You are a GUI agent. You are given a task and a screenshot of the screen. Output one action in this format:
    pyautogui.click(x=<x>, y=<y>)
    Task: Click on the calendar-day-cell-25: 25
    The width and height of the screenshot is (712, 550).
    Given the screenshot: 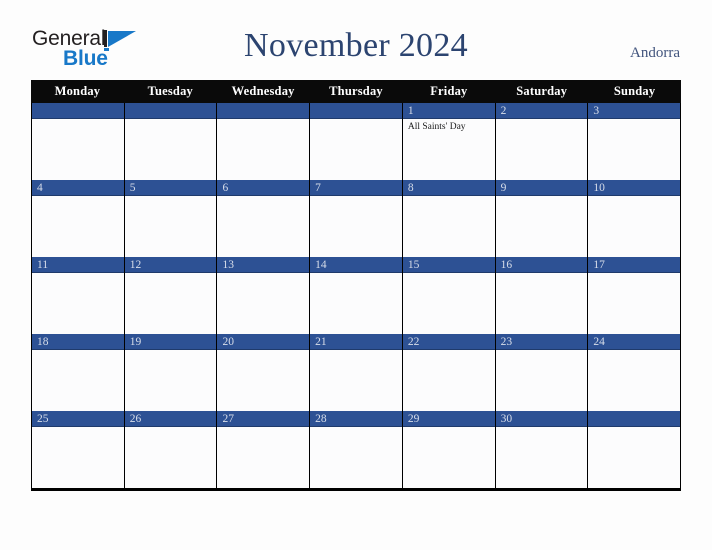 What is the action you would take?
    pyautogui.click(x=78, y=449)
    